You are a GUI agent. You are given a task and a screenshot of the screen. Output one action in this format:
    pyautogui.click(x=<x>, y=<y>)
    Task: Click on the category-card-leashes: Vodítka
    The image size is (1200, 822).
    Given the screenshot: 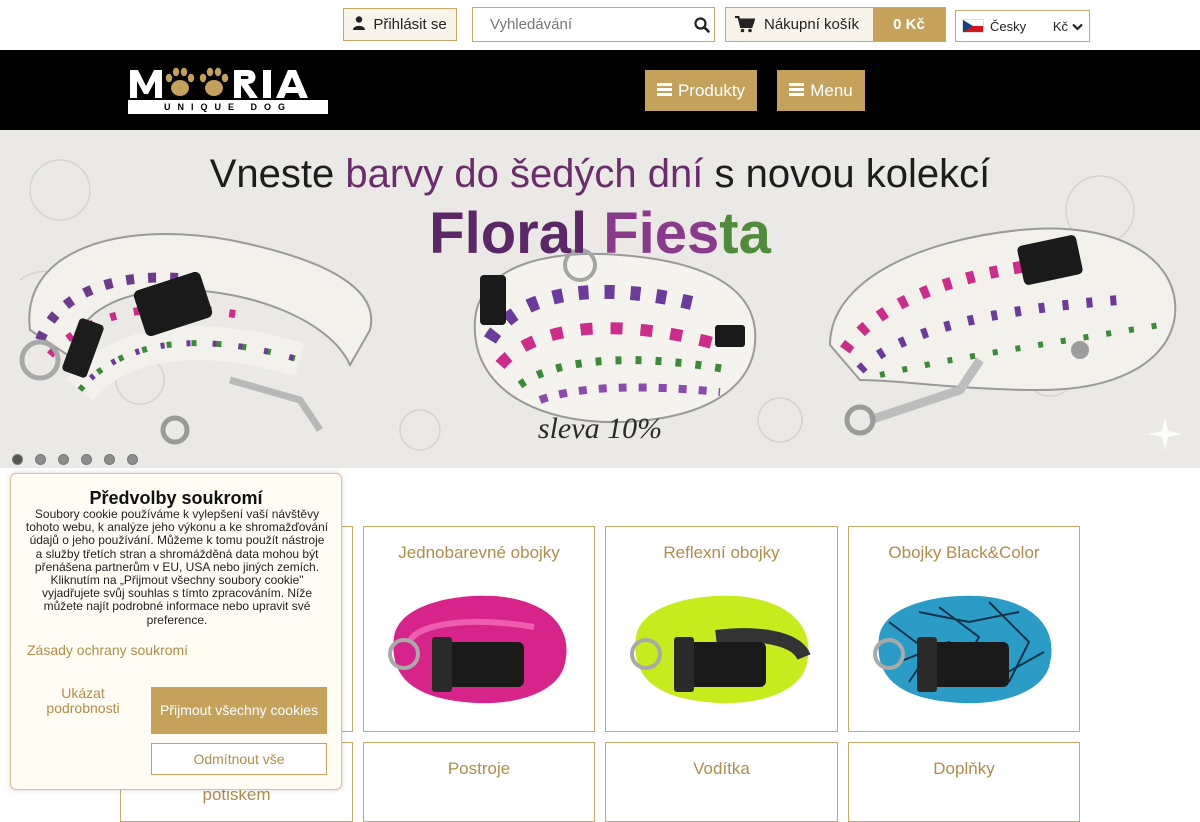 What is the action you would take?
    pyautogui.click(x=721, y=782)
    